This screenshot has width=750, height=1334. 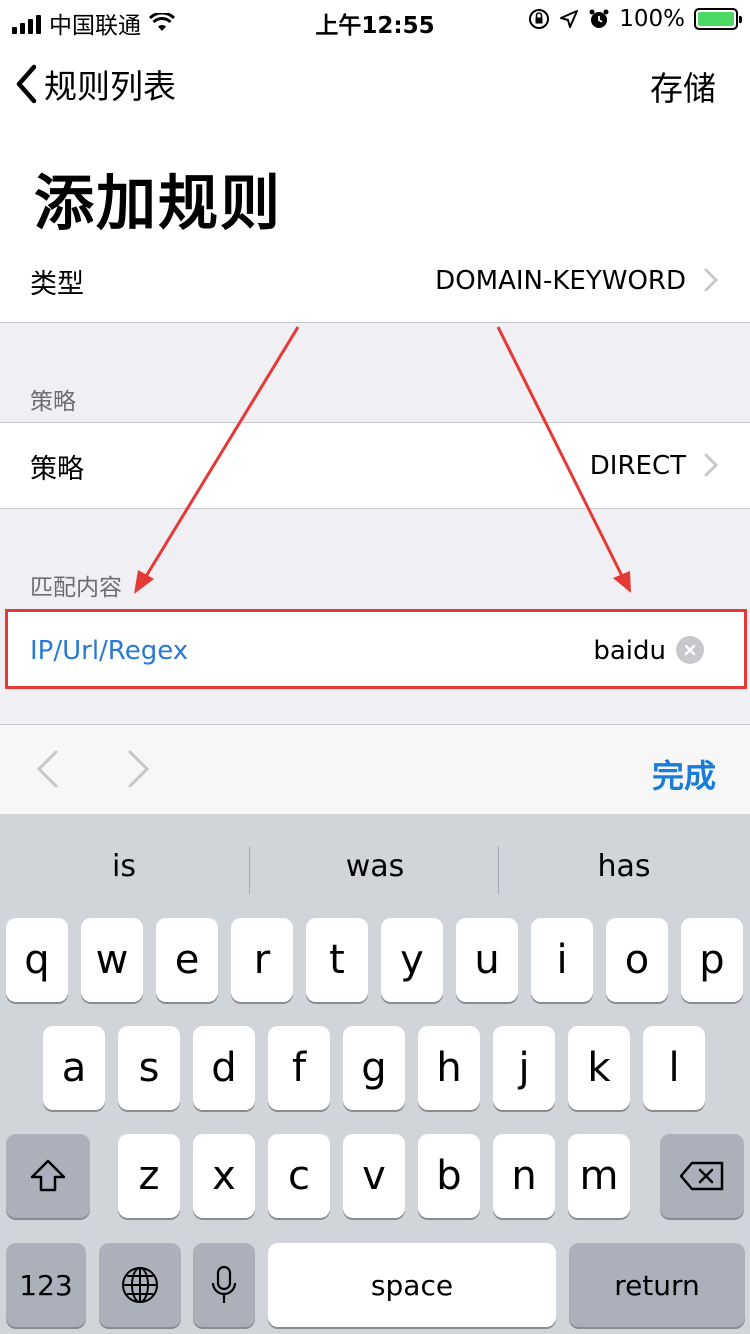 I want to click on globe-icon, so click(x=140, y=1285).